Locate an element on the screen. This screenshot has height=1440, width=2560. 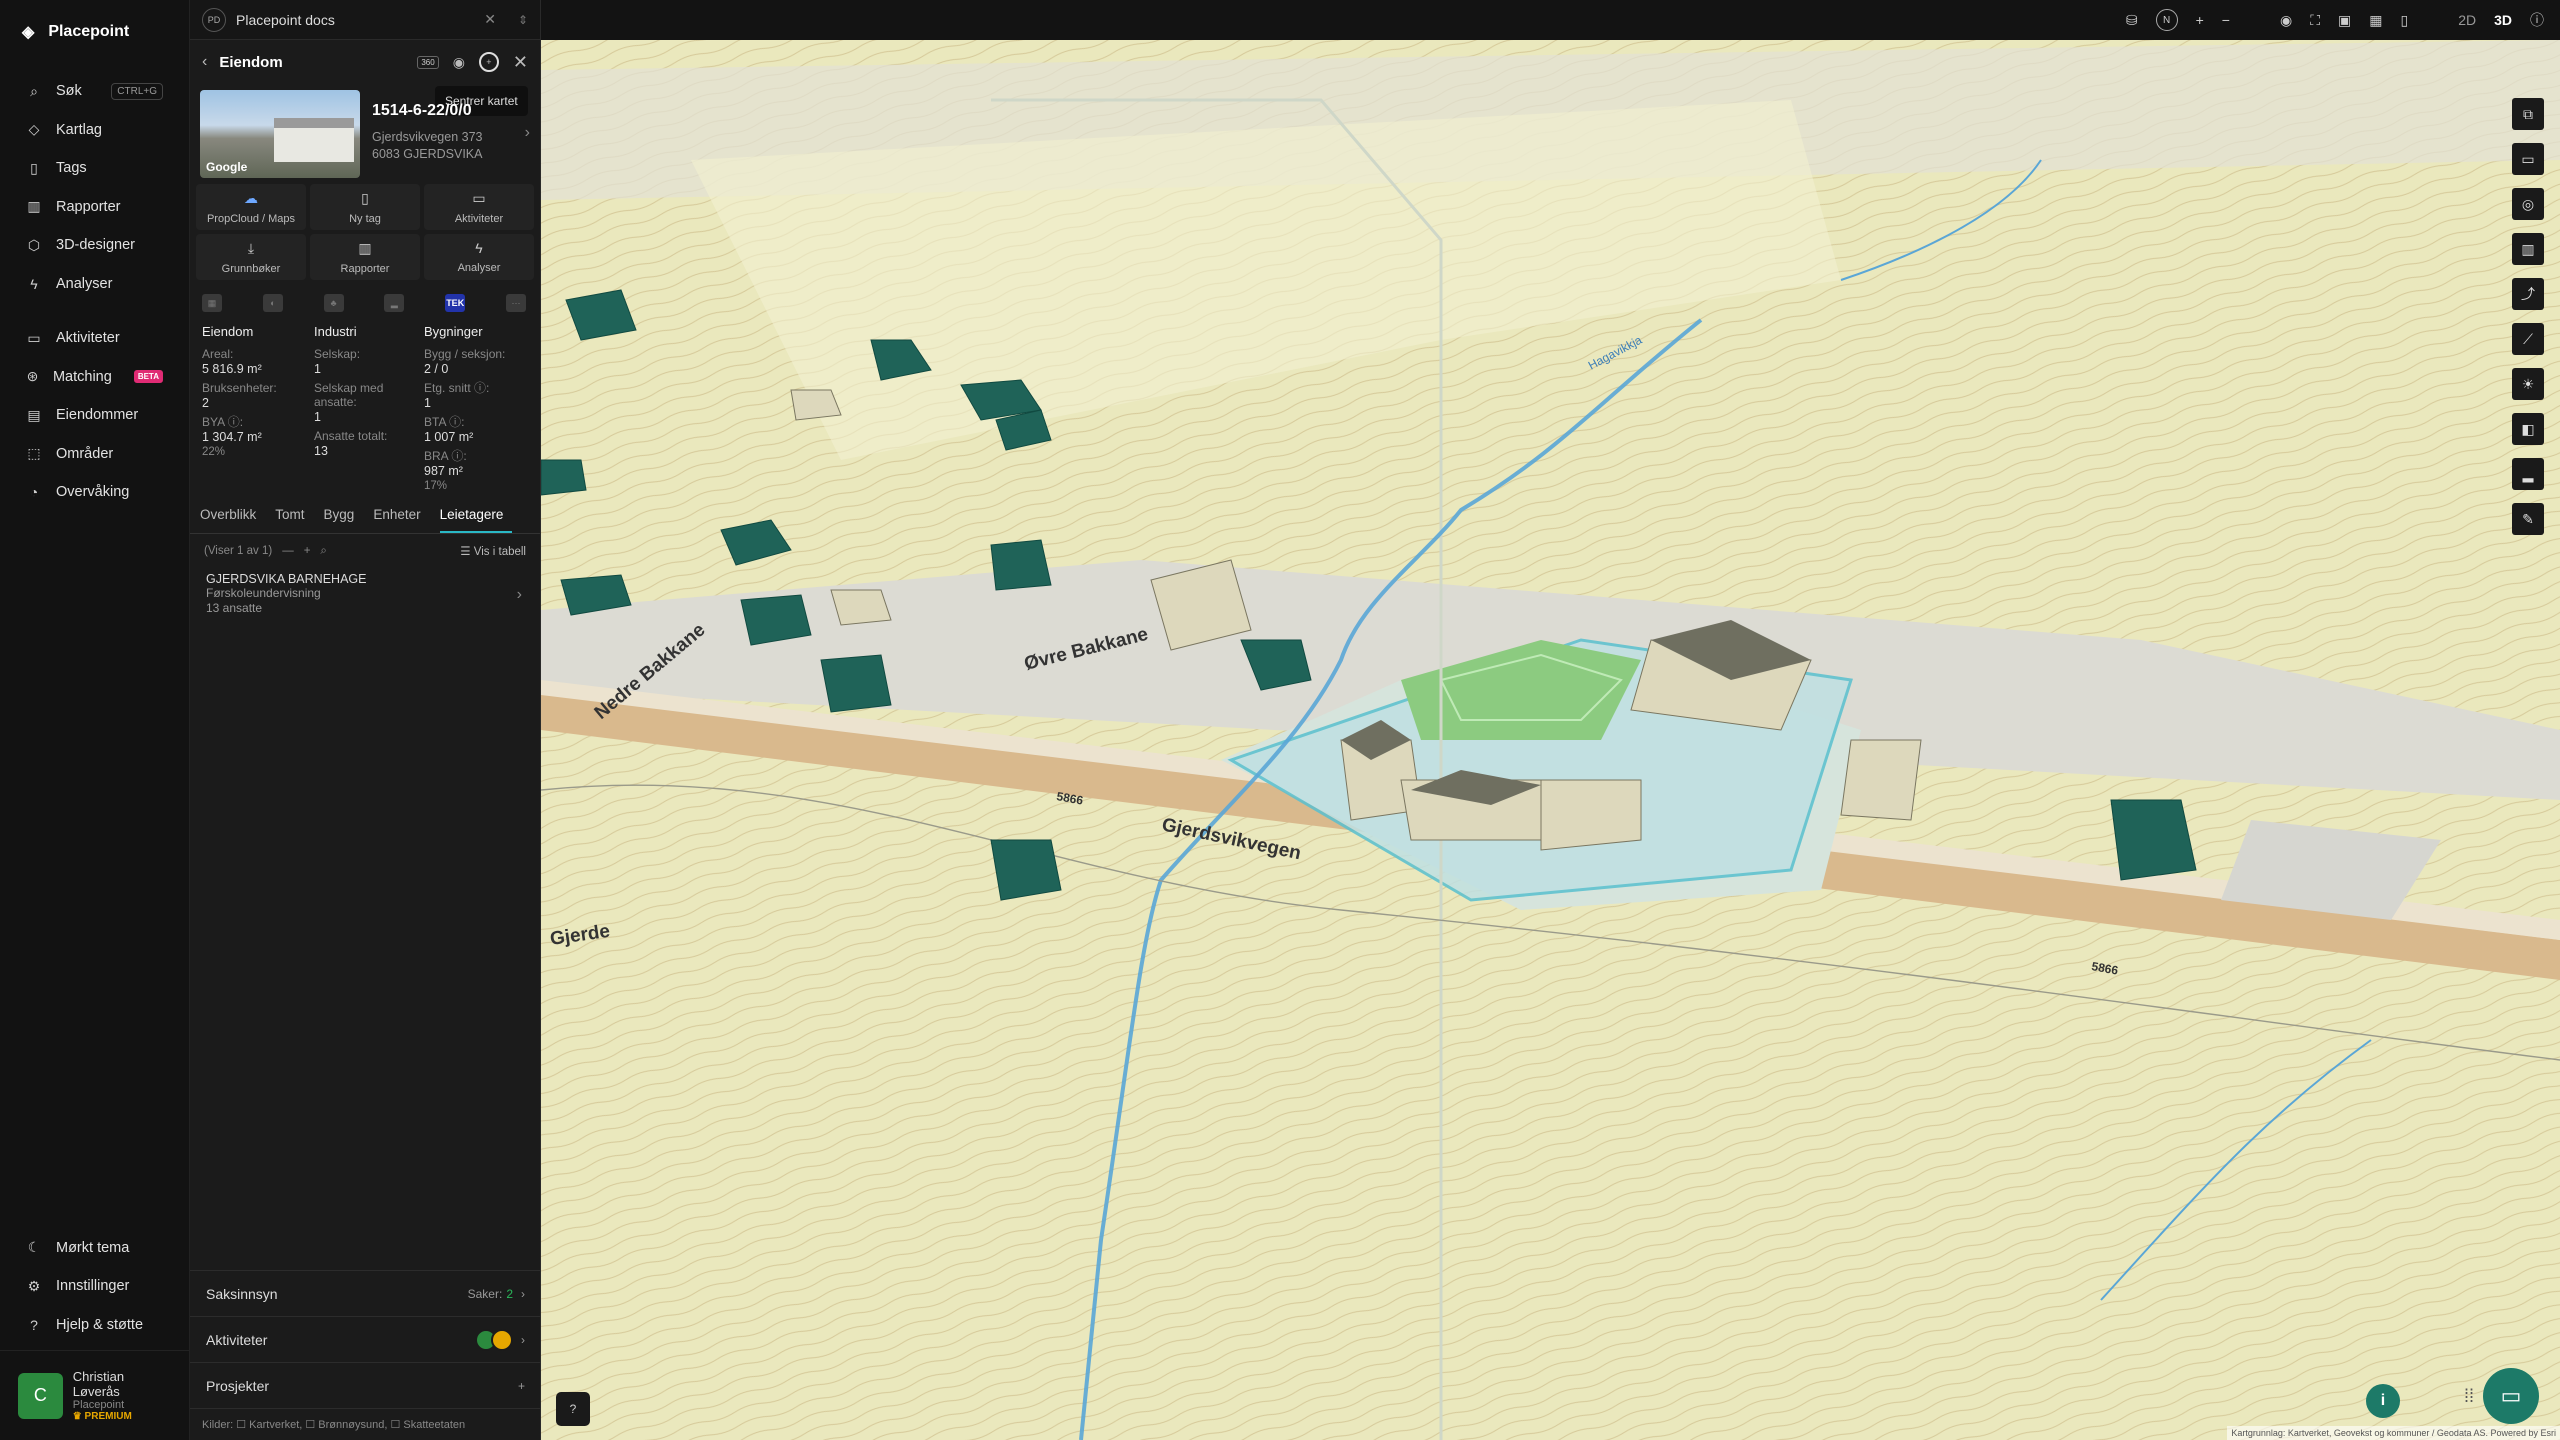
saksinnsyn-row: Saksinnsyn Saker: 2 › is located at coordinates (365, 1293).